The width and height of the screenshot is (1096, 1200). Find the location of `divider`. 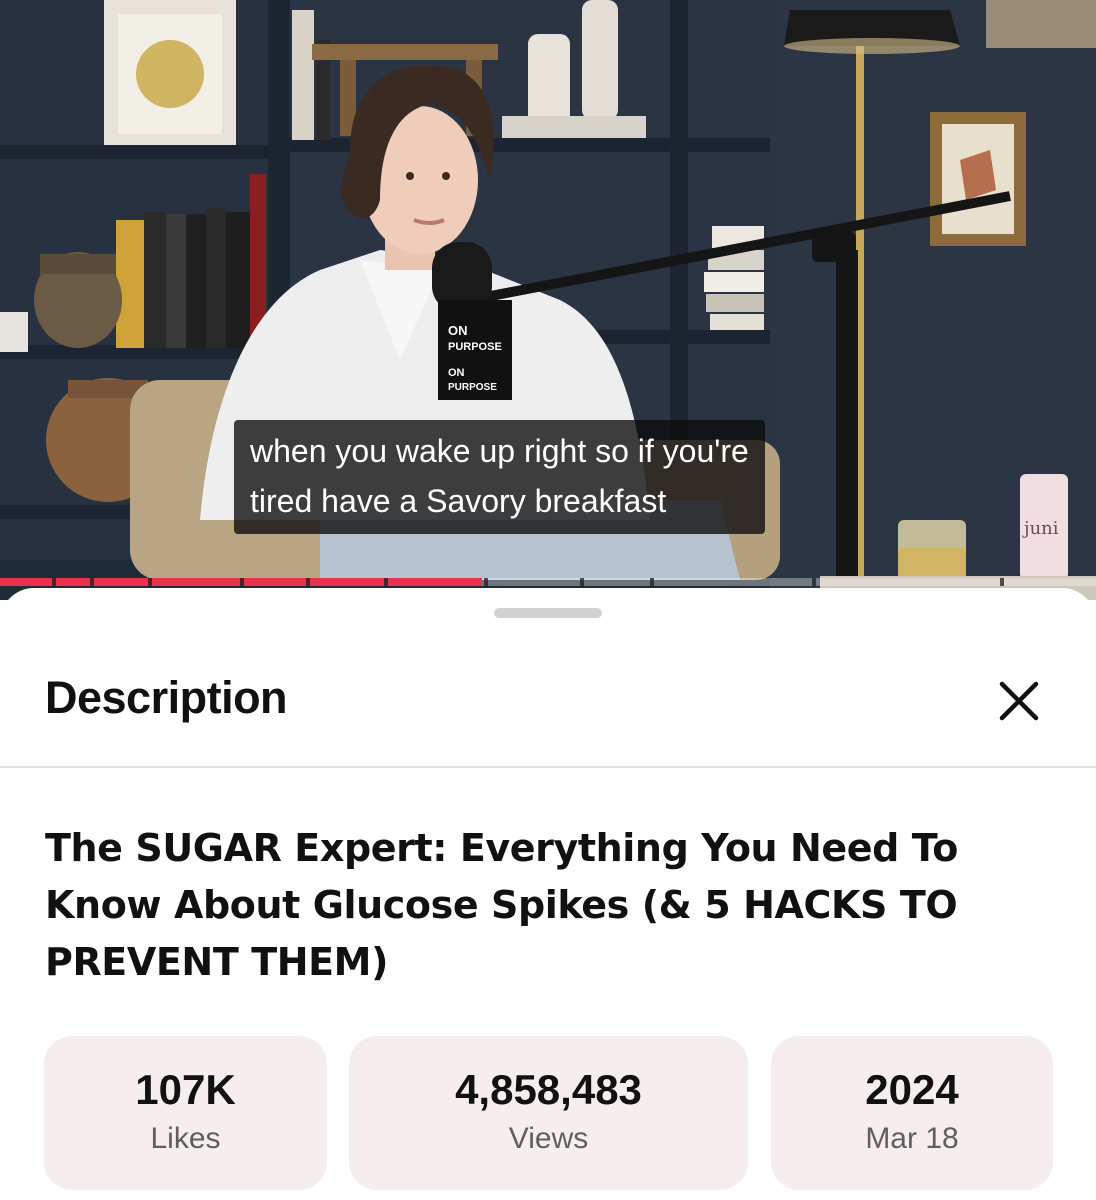

divider is located at coordinates (548, 767).